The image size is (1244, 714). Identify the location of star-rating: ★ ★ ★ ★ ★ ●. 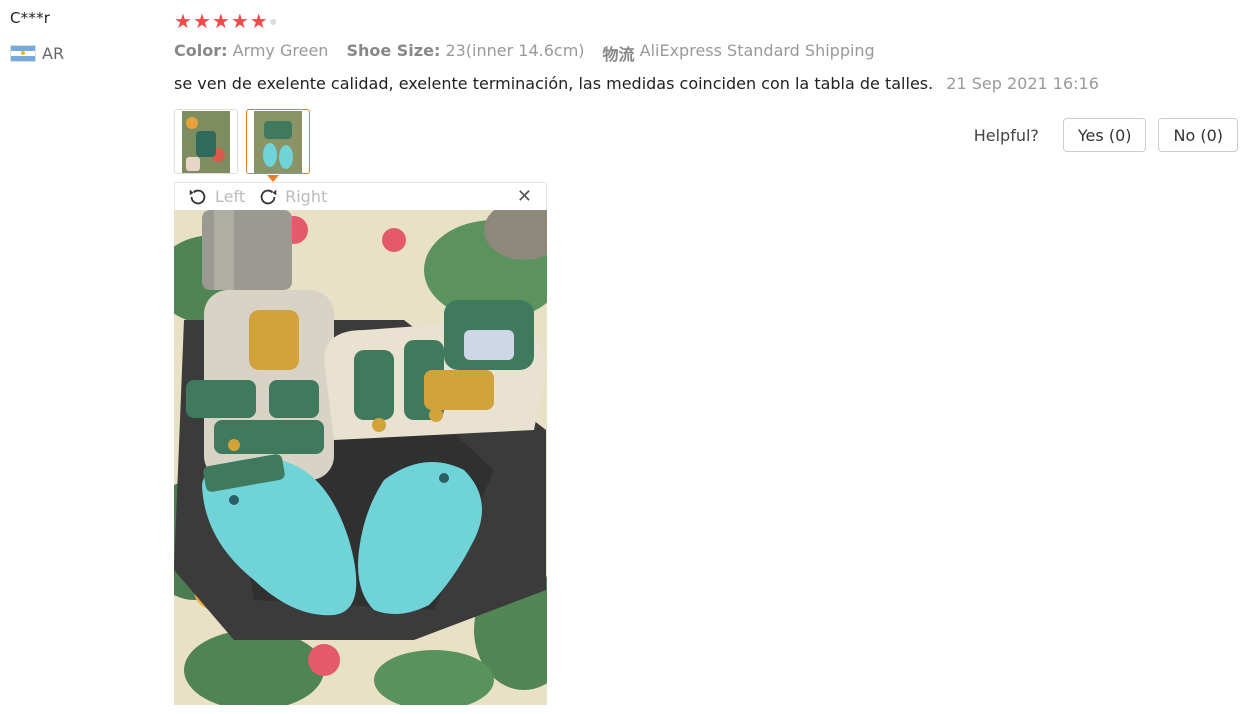
(225, 21).